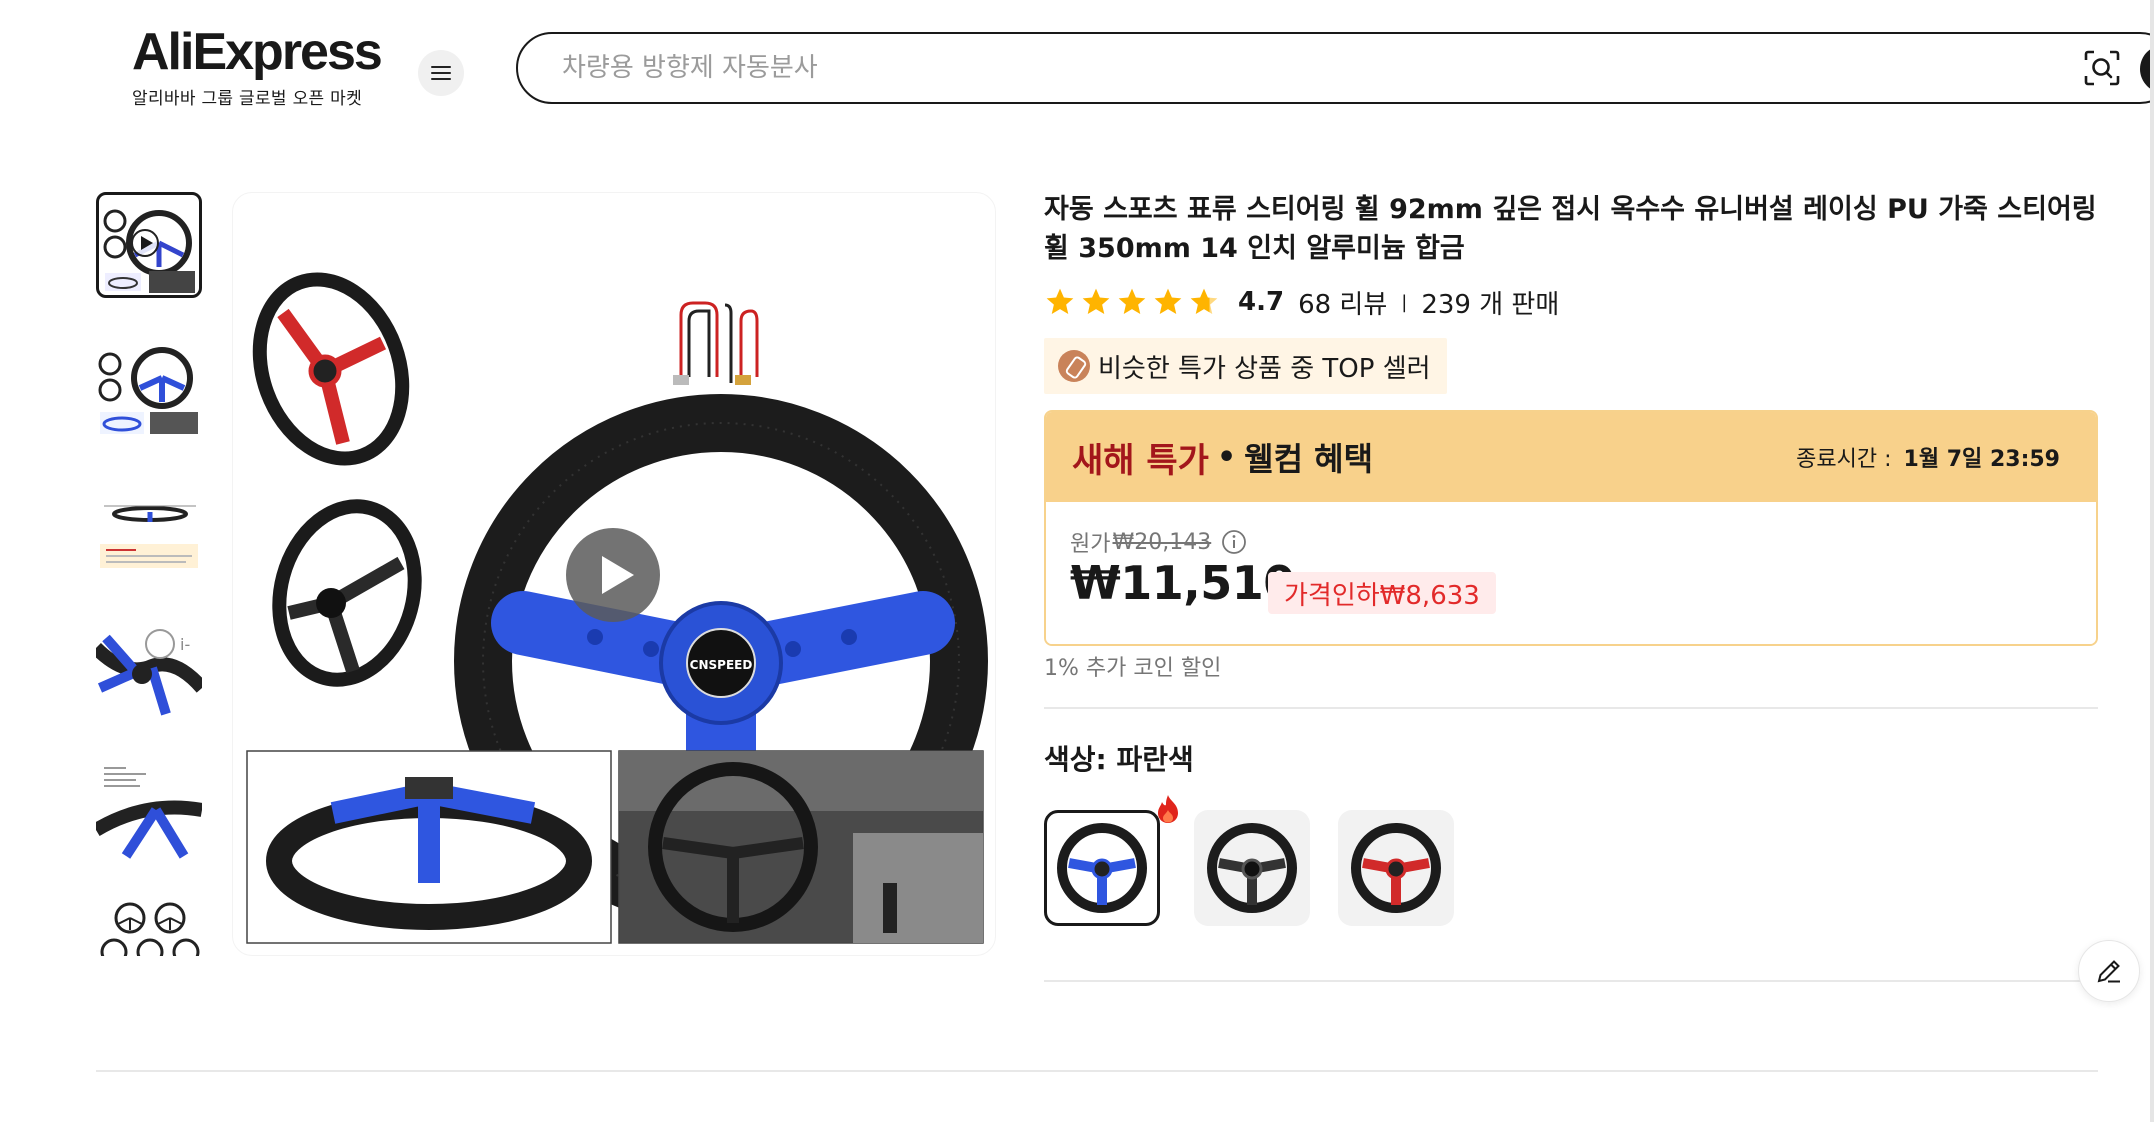  I want to click on menu-button, so click(441, 73).